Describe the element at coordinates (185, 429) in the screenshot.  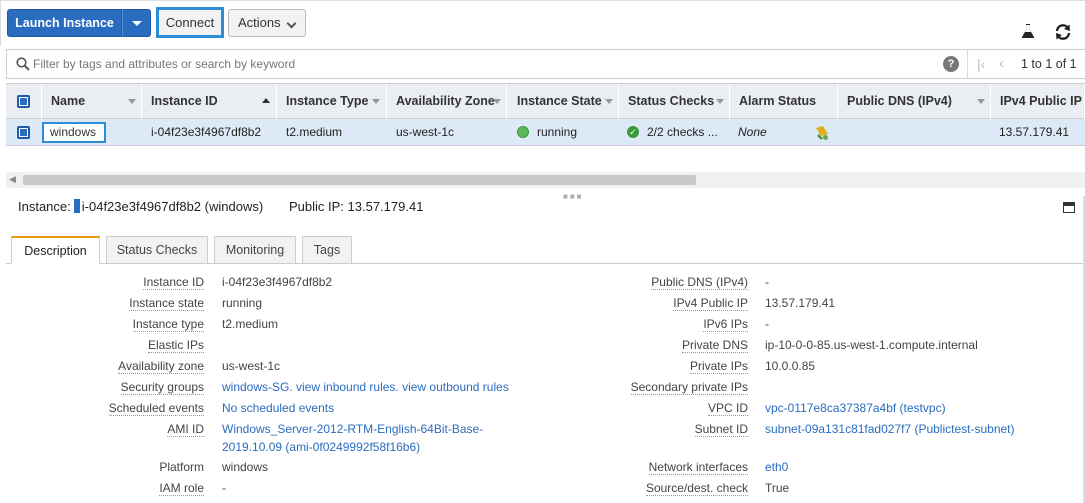
I see `label-ami-id: AMI ID` at that location.